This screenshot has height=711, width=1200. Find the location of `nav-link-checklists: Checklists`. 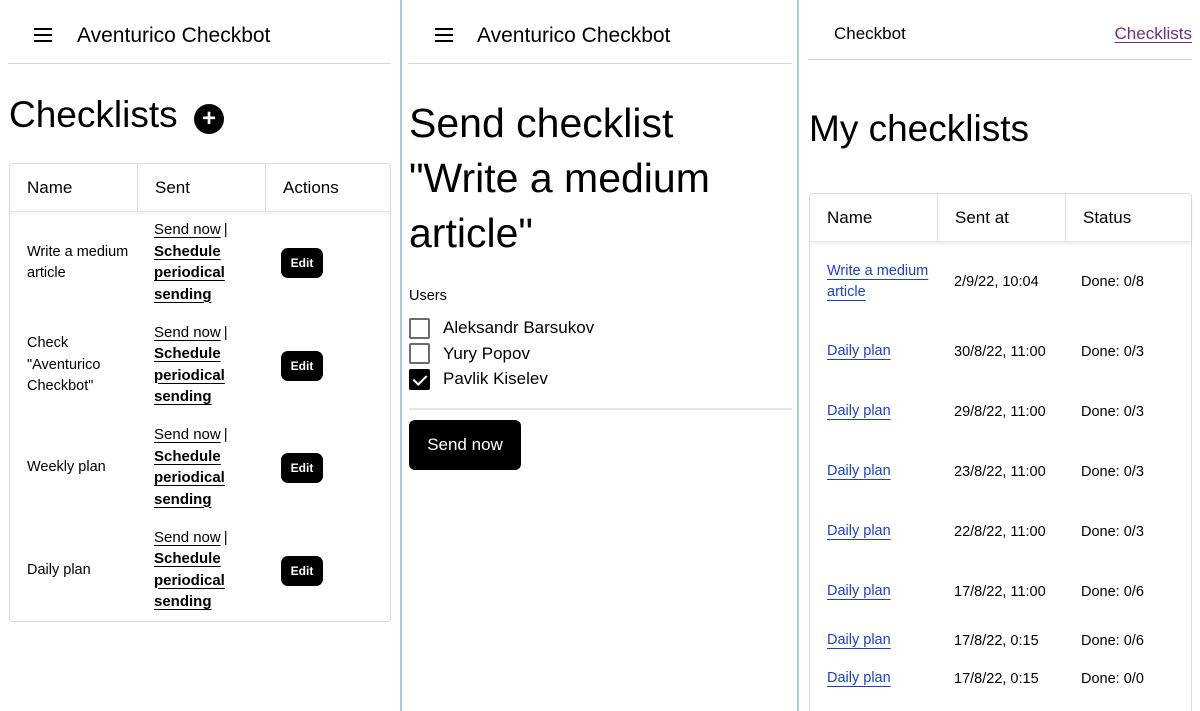

nav-link-checklists: Checklists is located at coordinates (1153, 34).